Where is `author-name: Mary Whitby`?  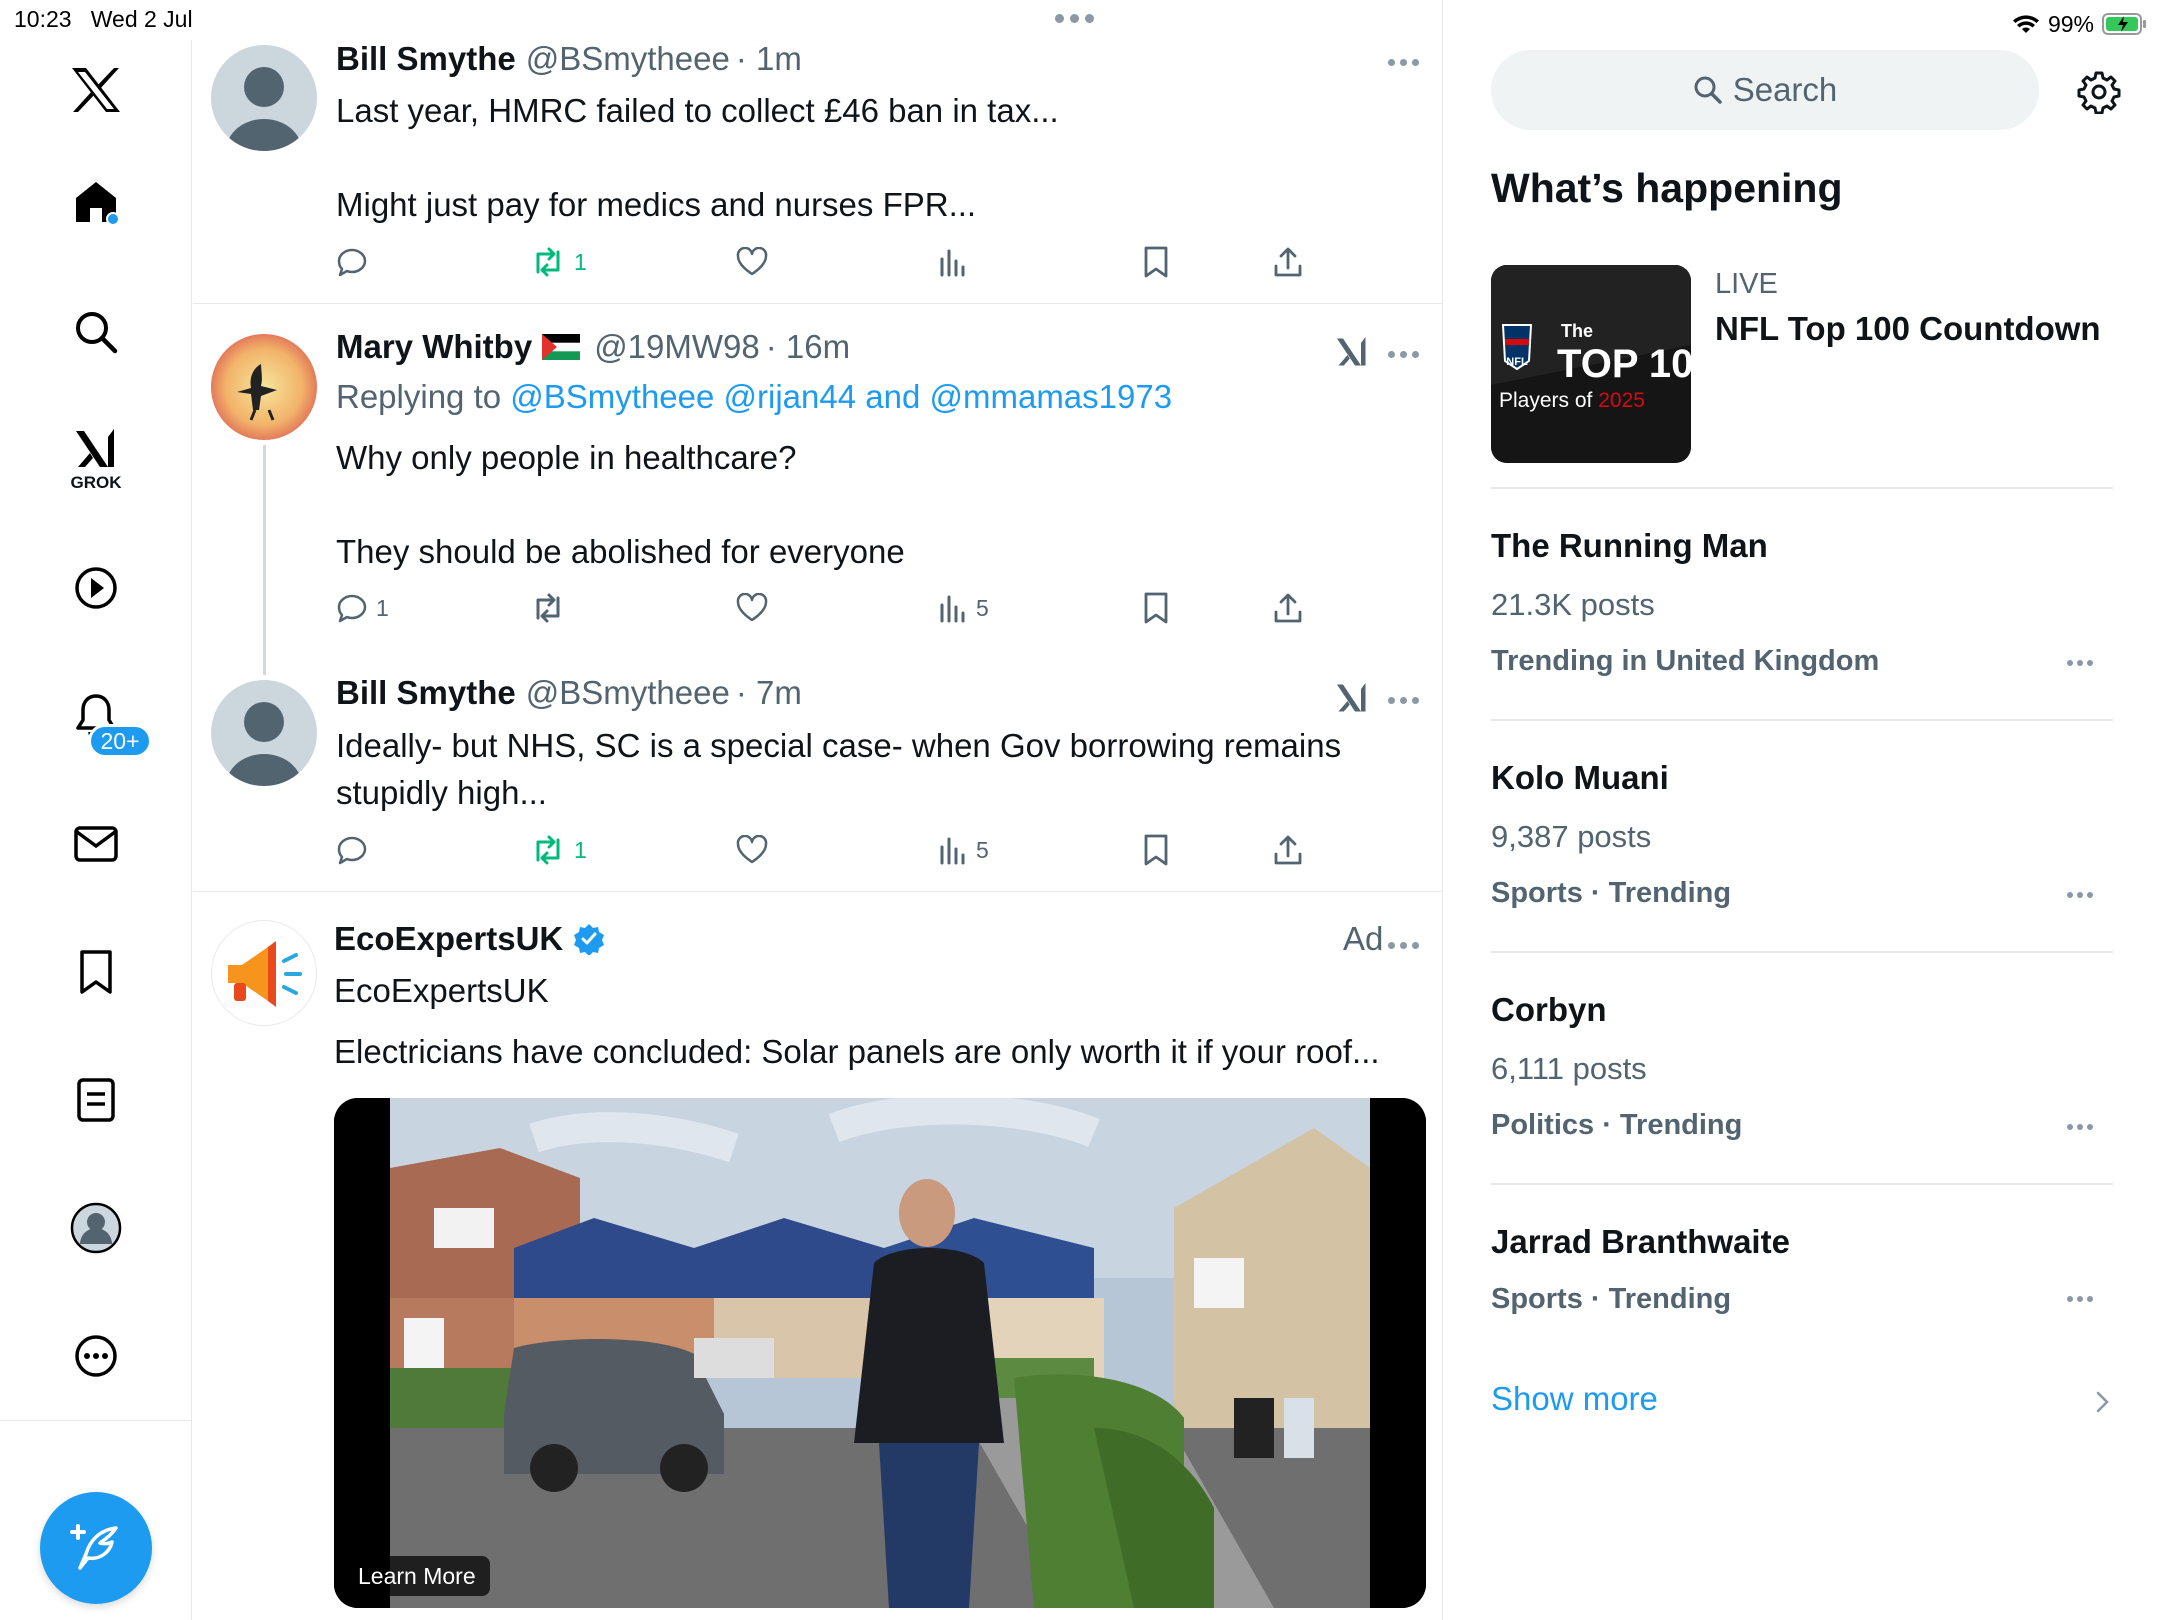
author-name: Mary Whitby is located at coordinates (434, 347).